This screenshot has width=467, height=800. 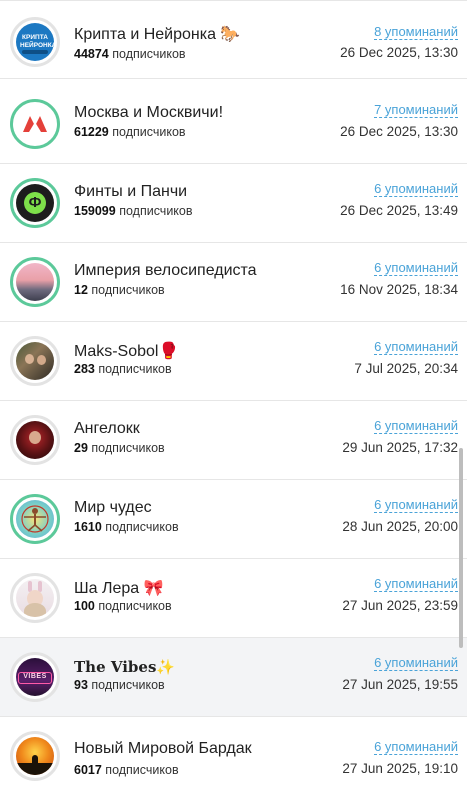 What do you see at coordinates (166, 667) in the screenshot?
I see `sparkles-emoji-icon: ✨` at bounding box center [166, 667].